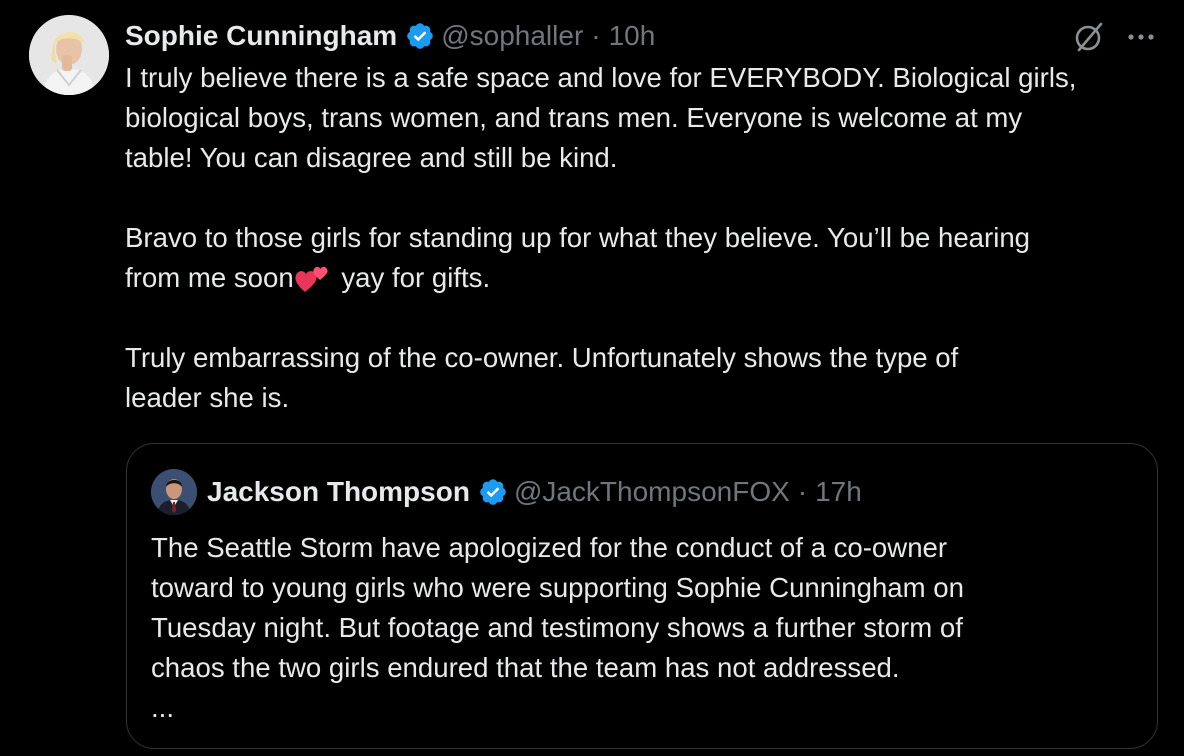 The image size is (1184, 756). I want to click on text-fragment: yay for gifts., so click(412, 277).